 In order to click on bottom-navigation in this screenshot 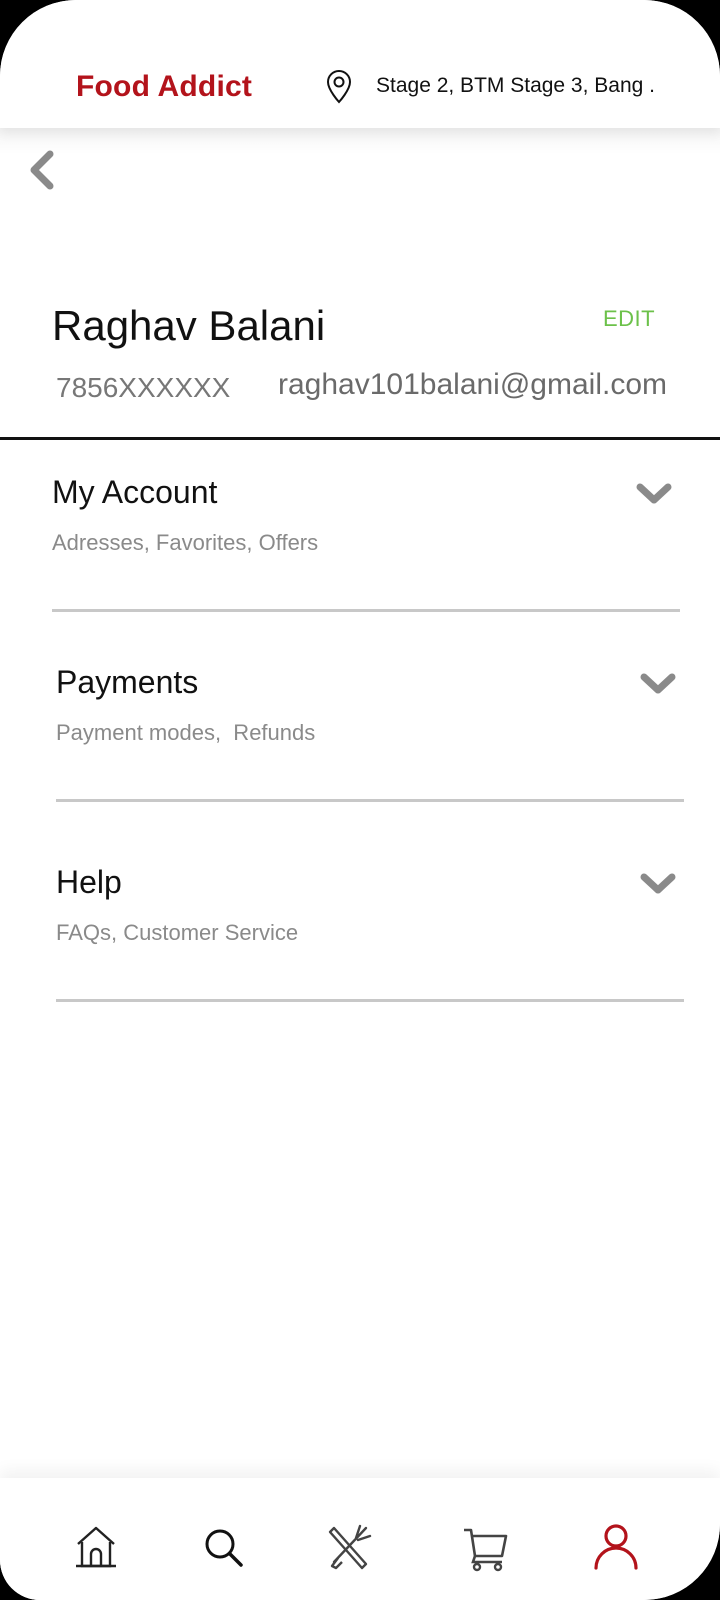, I will do `click(360, 1539)`.